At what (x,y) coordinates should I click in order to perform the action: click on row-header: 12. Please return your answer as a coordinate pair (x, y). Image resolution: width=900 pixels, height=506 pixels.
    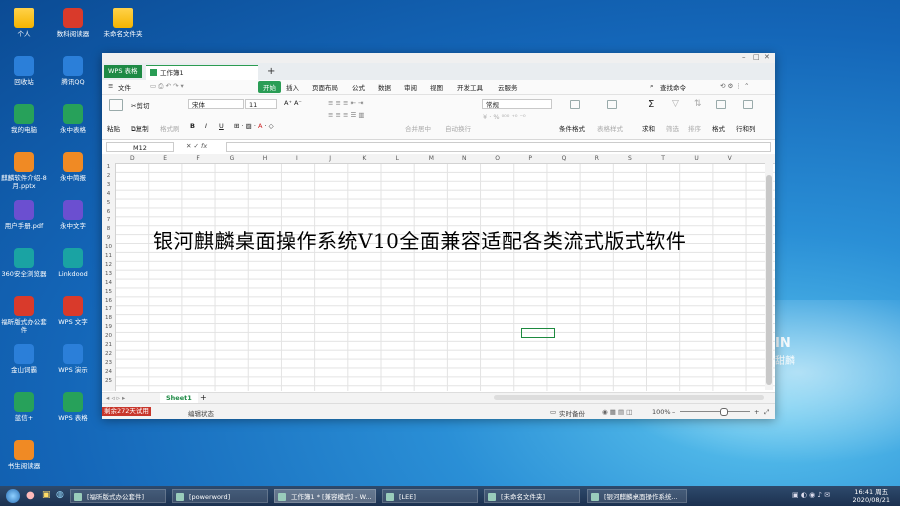
    Looking at the image, I should click on (108, 265).